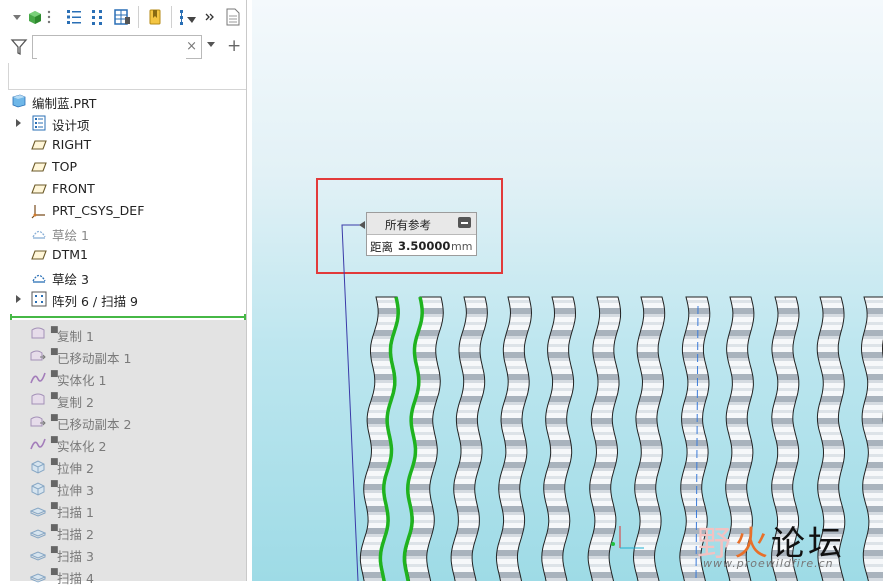  I want to click on table-icon, so click(122, 17).